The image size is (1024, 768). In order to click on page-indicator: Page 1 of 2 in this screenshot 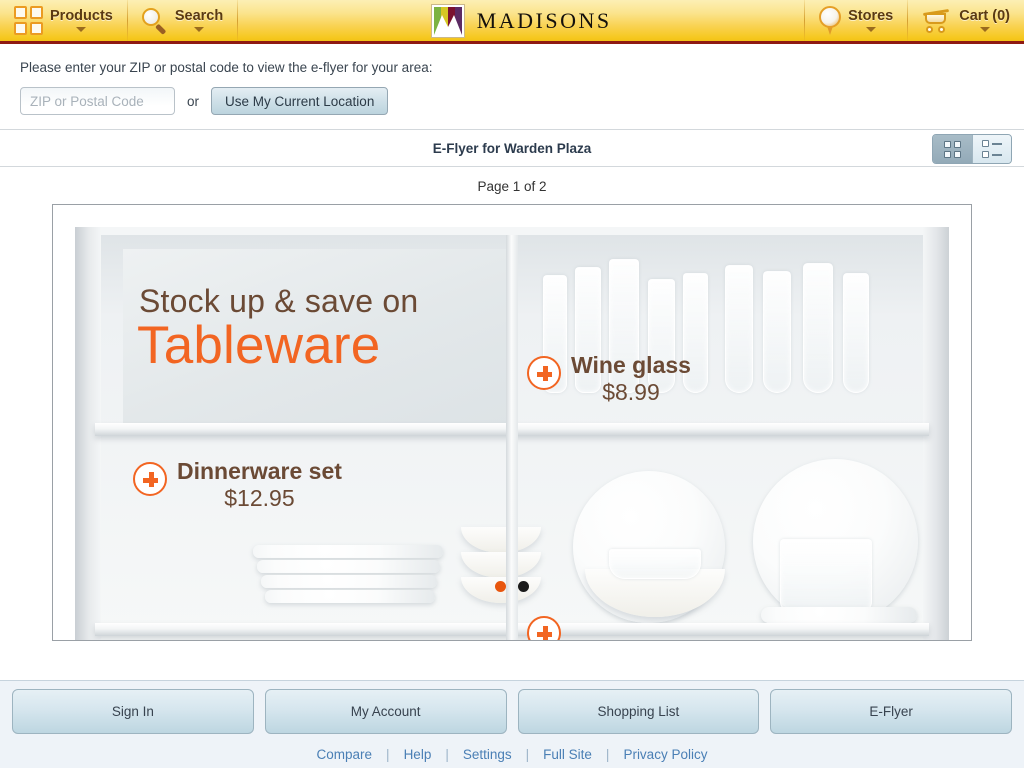, I will do `click(512, 185)`.